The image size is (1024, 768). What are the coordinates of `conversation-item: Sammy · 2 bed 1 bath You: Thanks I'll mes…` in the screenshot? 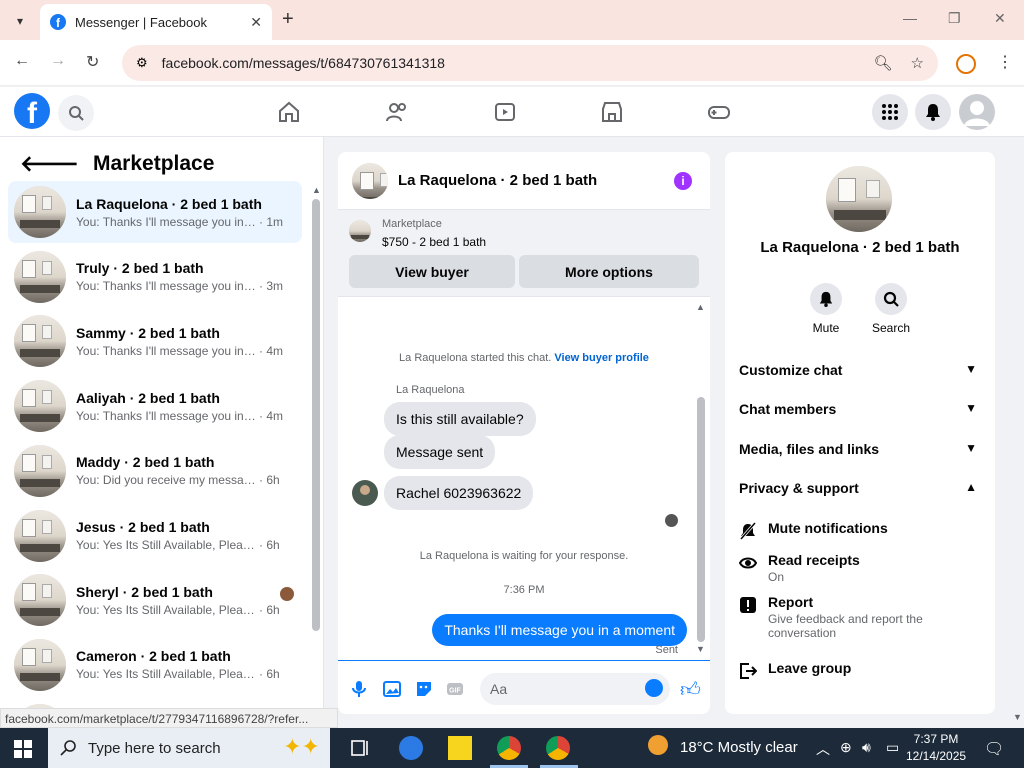 It's located at (155, 341).